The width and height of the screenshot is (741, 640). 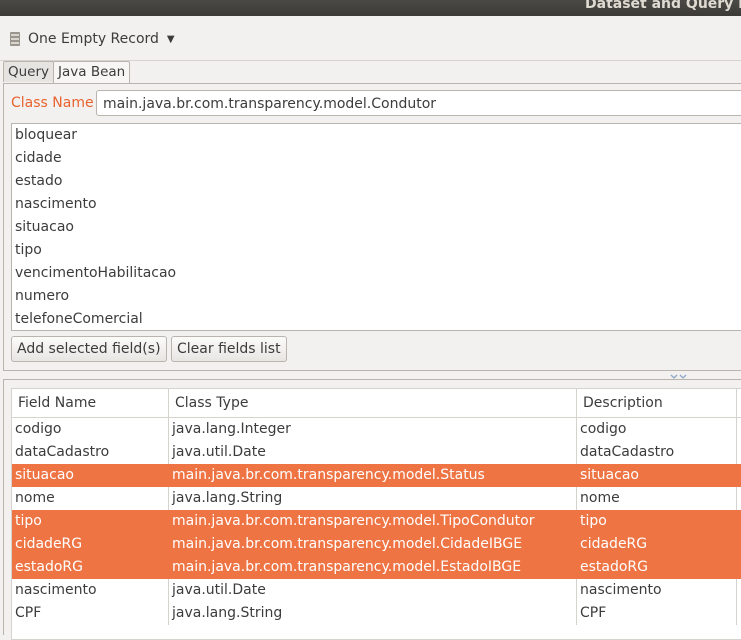 What do you see at coordinates (92, 72) in the screenshot?
I see `tab-java-bean: Java Bean` at bounding box center [92, 72].